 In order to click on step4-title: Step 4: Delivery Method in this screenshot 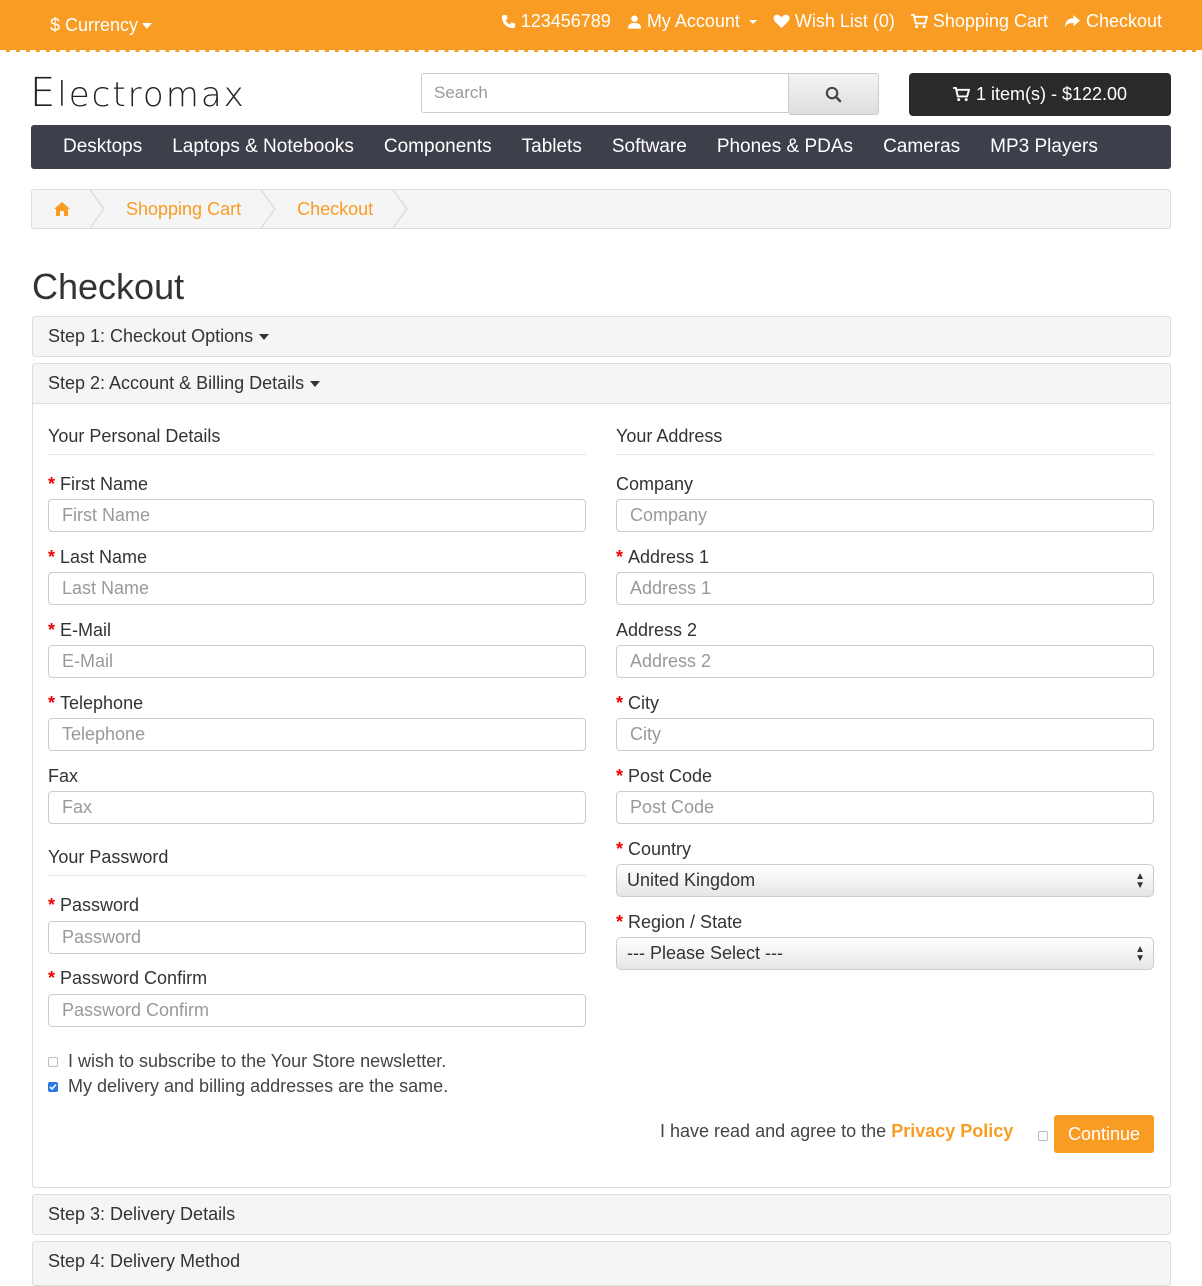, I will do `click(144, 1261)`.